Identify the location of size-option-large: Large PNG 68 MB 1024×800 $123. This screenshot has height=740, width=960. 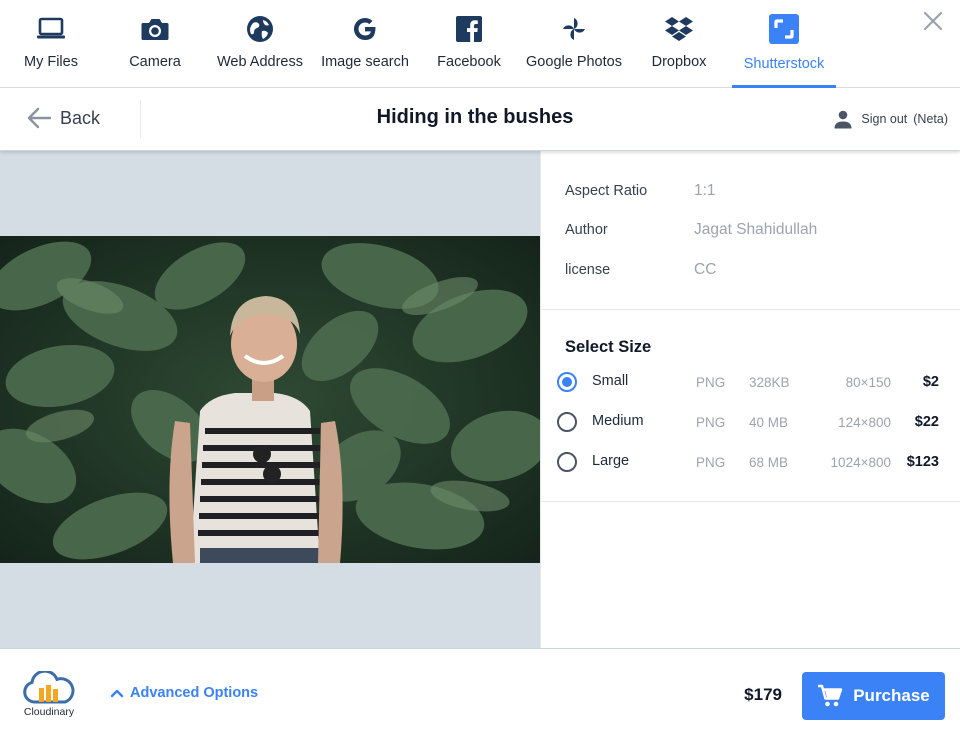
(754, 463).